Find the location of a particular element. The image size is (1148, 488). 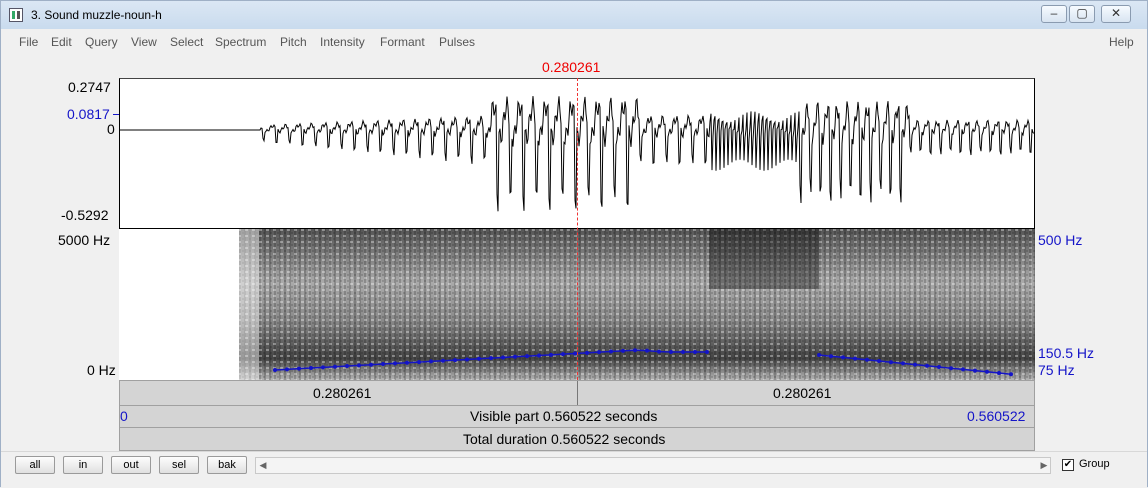

menu-spectrum: Spectrum is located at coordinates (240, 42).